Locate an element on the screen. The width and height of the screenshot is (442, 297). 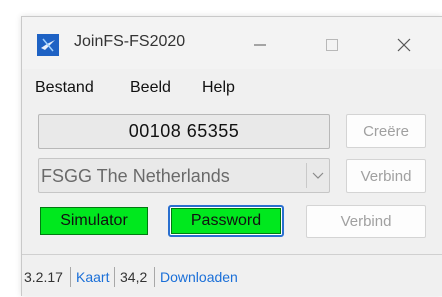
connect-button: Verbind is located at coordinates (366, 221).